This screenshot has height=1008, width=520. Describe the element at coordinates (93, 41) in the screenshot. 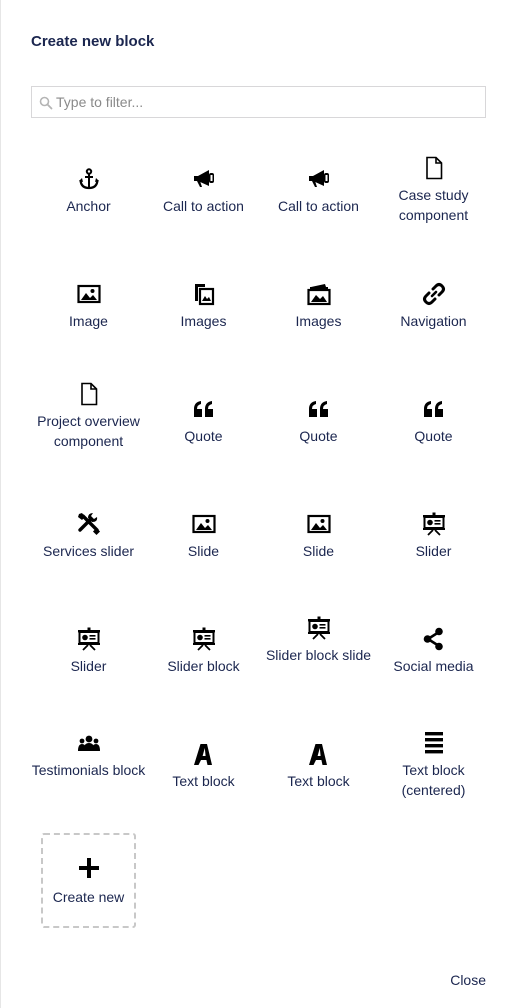

I see `dialog-title: Create new block` at that location.